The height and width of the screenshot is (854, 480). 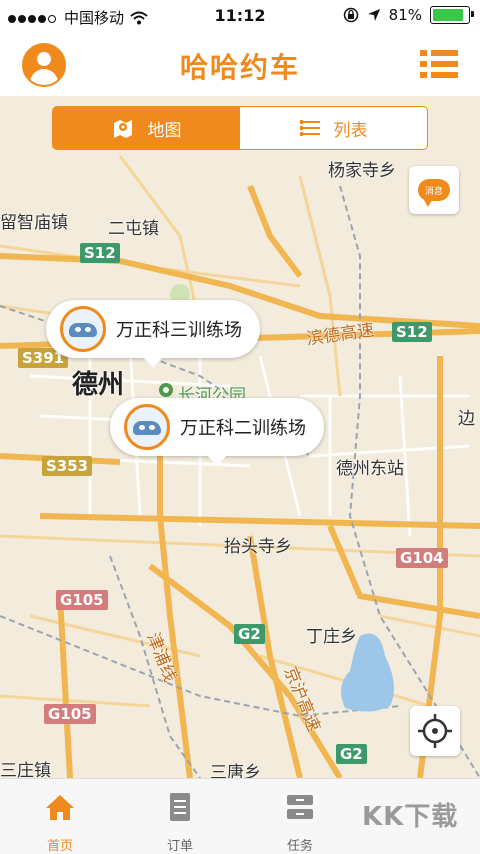 What do you see at coordinates (373, 15) in the screenshot?
I see `location-arrow-icon` at bounding box center [373, 15].